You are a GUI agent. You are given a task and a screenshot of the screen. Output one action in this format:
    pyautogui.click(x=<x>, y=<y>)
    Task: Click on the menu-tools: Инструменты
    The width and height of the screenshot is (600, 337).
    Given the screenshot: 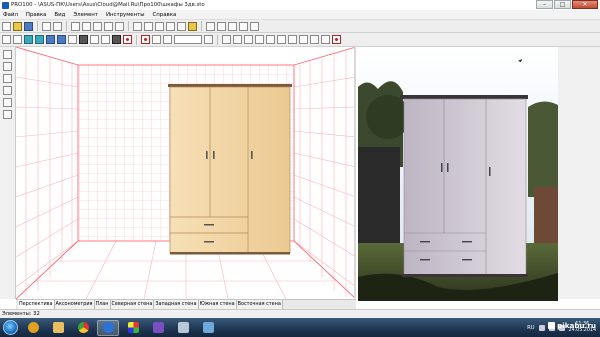 What is the action you would take?
    pyautogui.click(x=125, y=15)
    